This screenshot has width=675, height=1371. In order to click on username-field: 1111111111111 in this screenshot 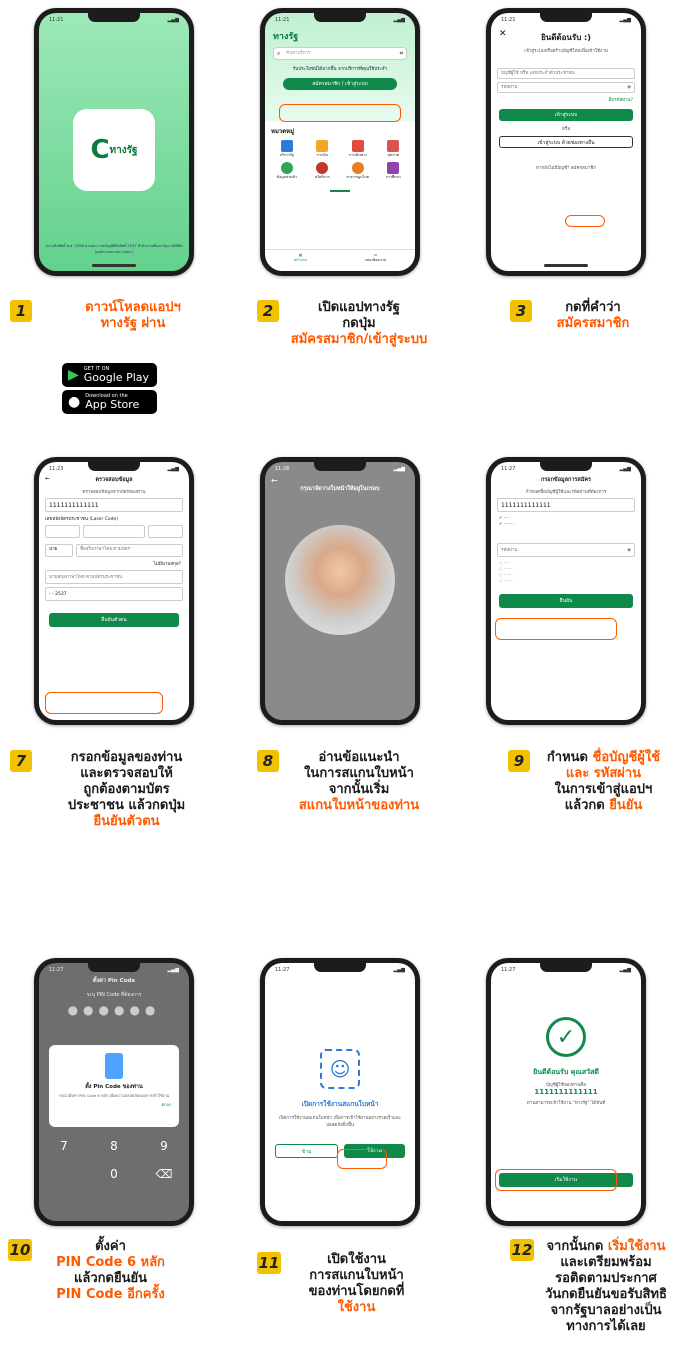, I will do `click(566, 505)`.